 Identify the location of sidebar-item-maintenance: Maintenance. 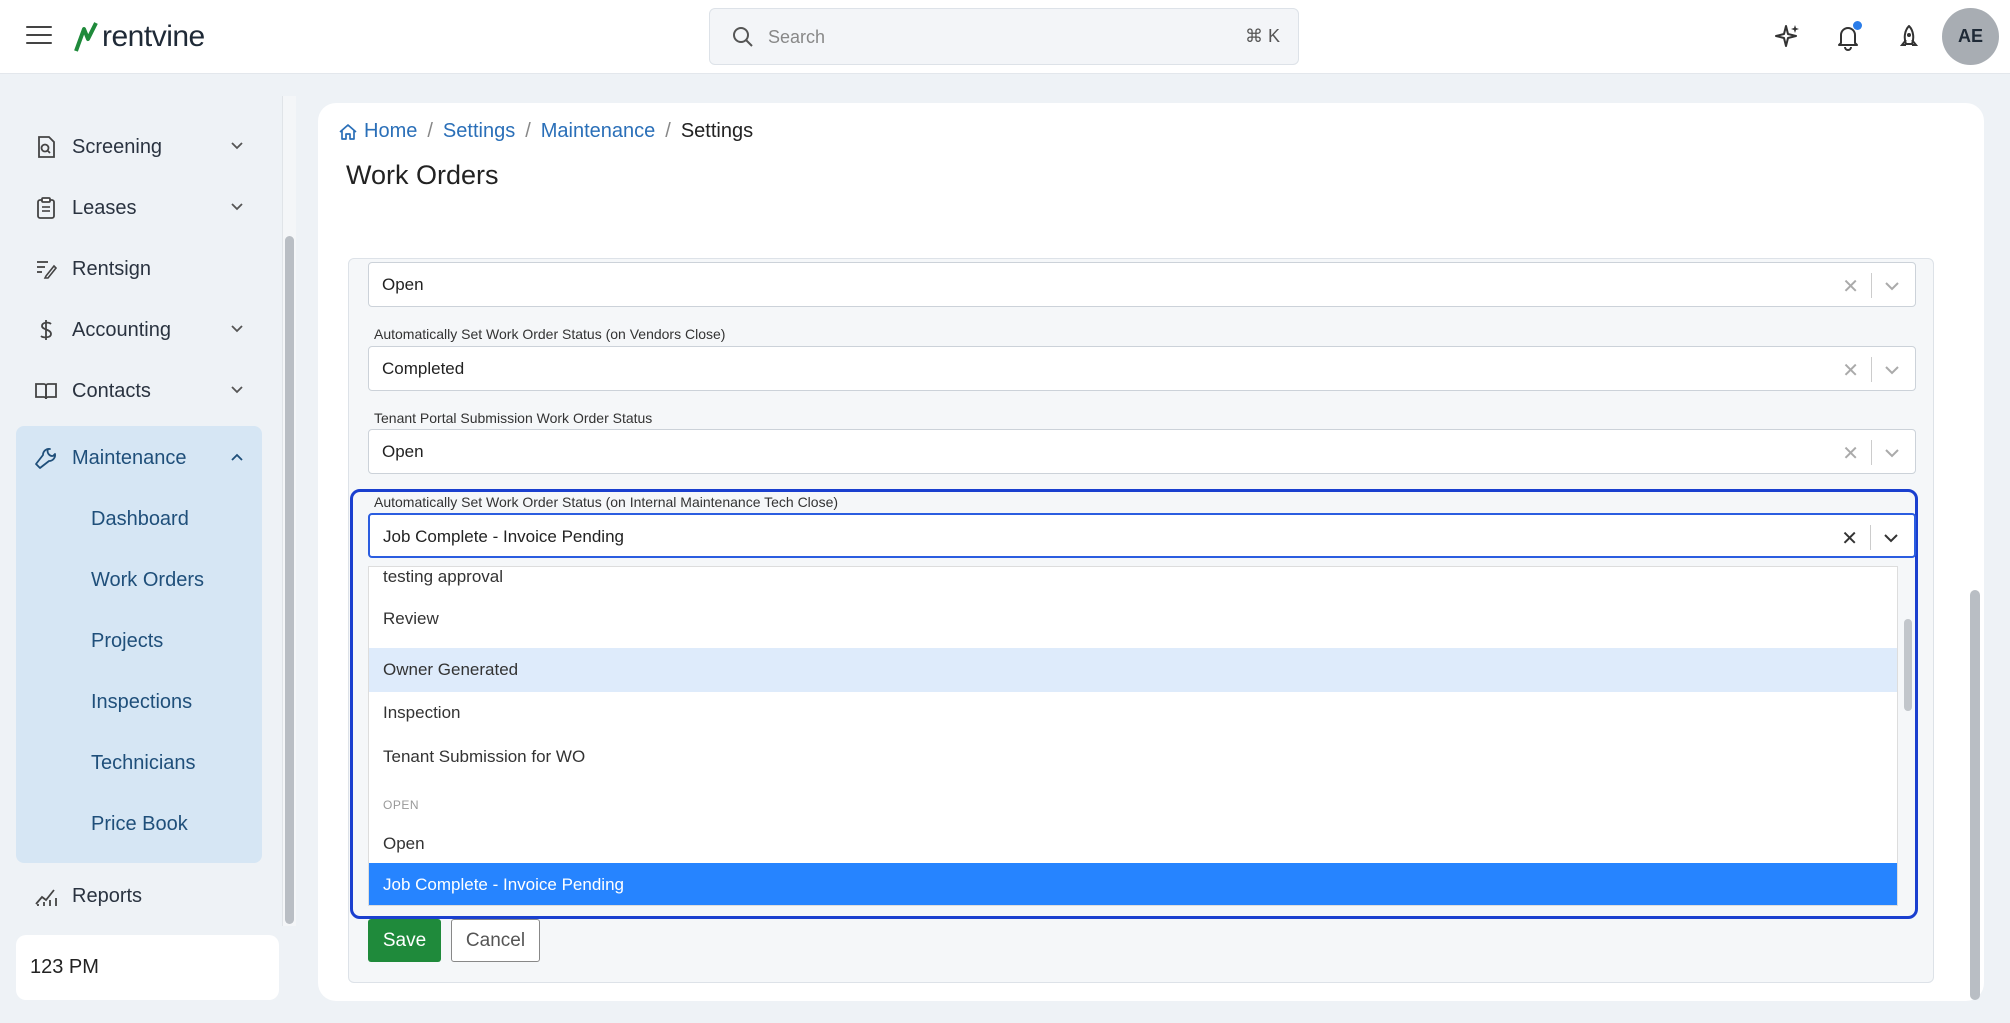
(139, 458).